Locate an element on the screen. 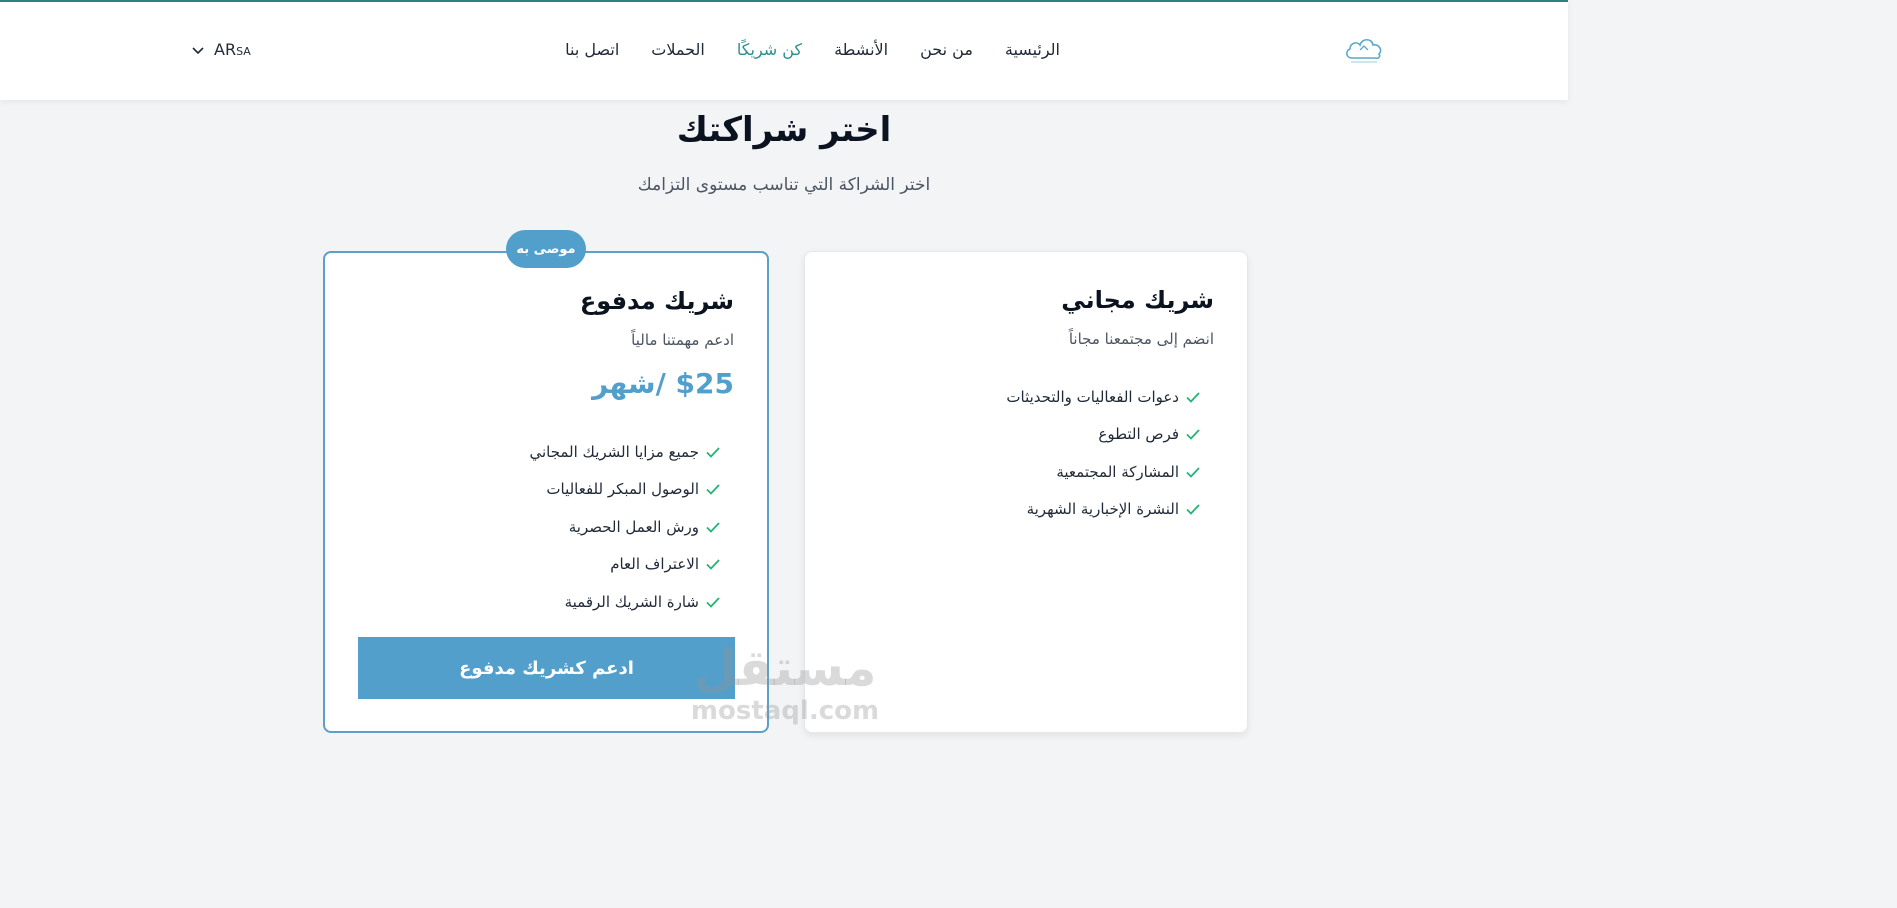 This screenshot has width=1897, height=908. page-title: اختر شراكتك is located at coordinates (784, 130).